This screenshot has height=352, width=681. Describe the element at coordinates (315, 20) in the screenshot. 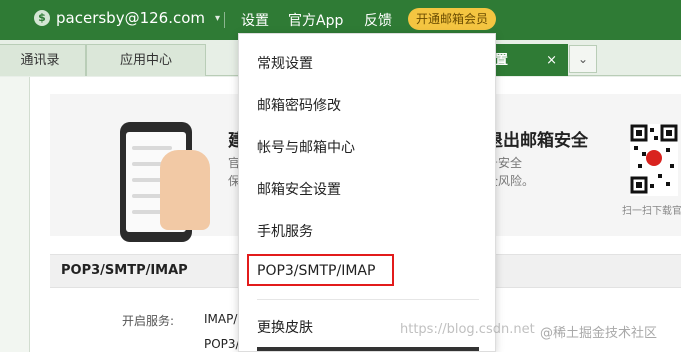

I see `official-app-link: 官方App` at that location.